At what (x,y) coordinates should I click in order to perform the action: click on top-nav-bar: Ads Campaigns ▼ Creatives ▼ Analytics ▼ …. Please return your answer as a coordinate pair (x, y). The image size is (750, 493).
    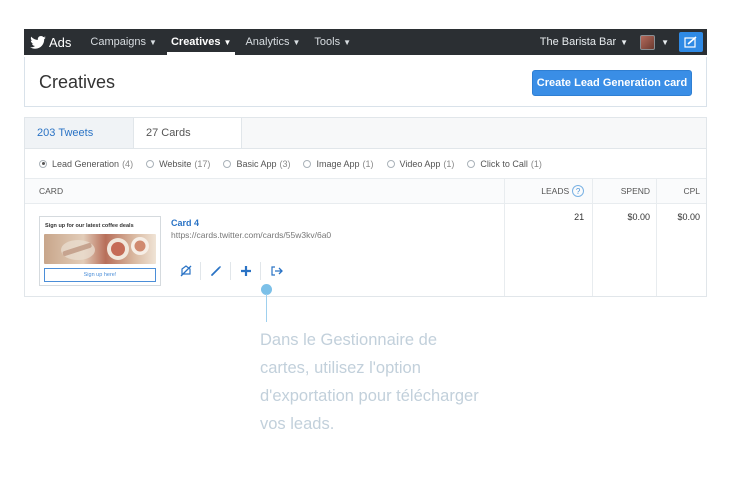
    Looking at the image, I should click on (365, 42).